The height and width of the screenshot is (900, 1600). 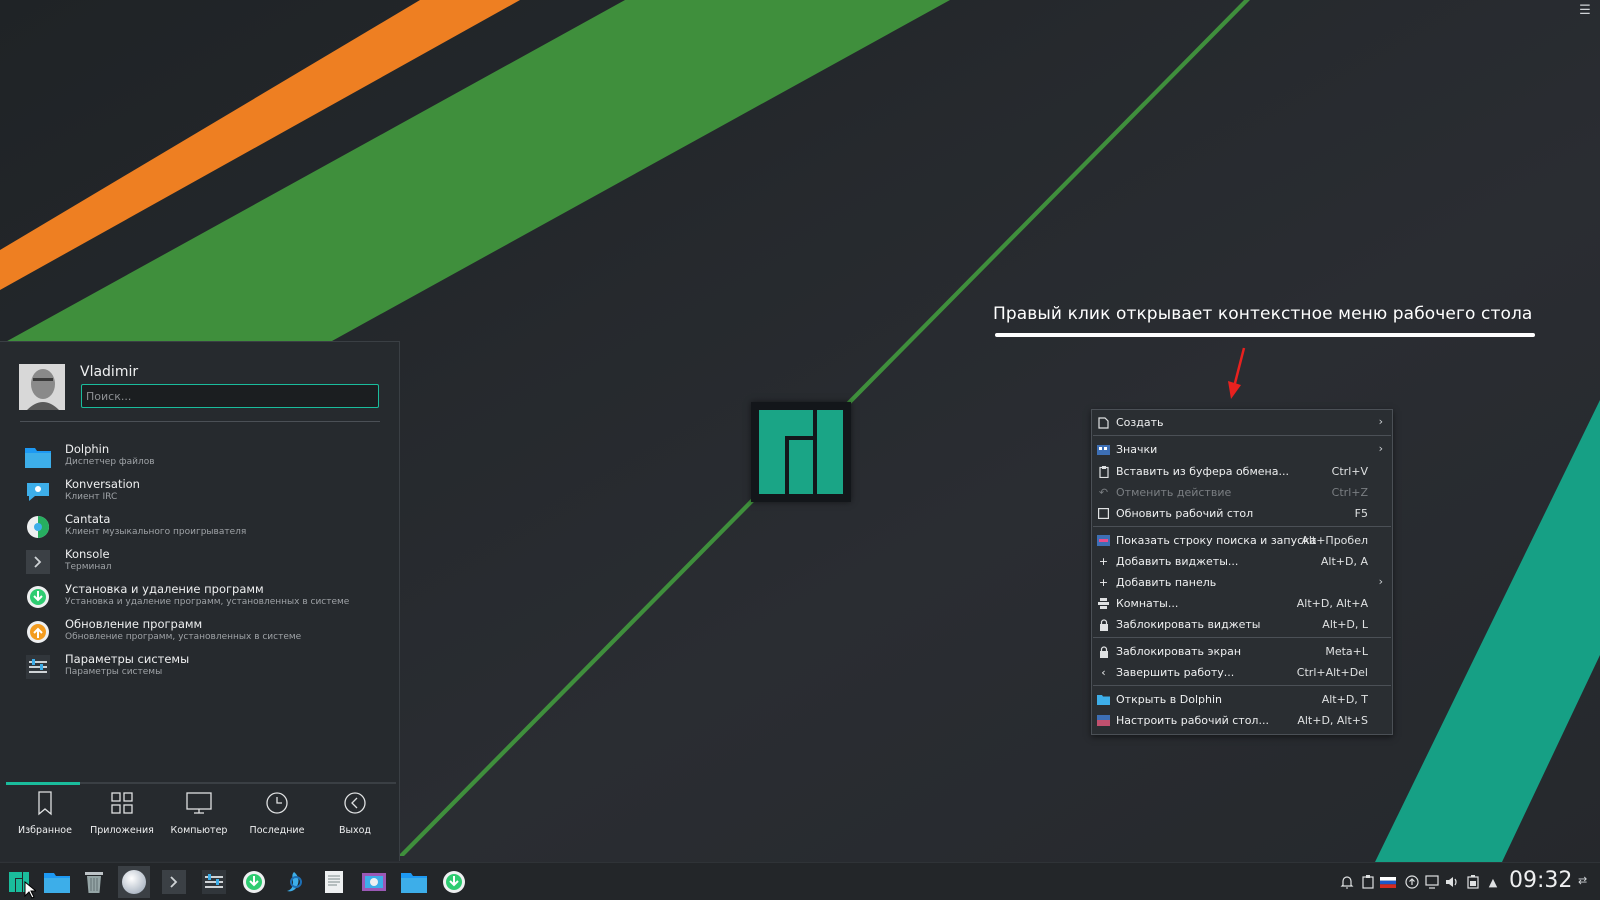 What do you see at coordinates (199, 819) in the screenshot?
I see `tab-computer: Компьютер` at bounding box center [199, 819].